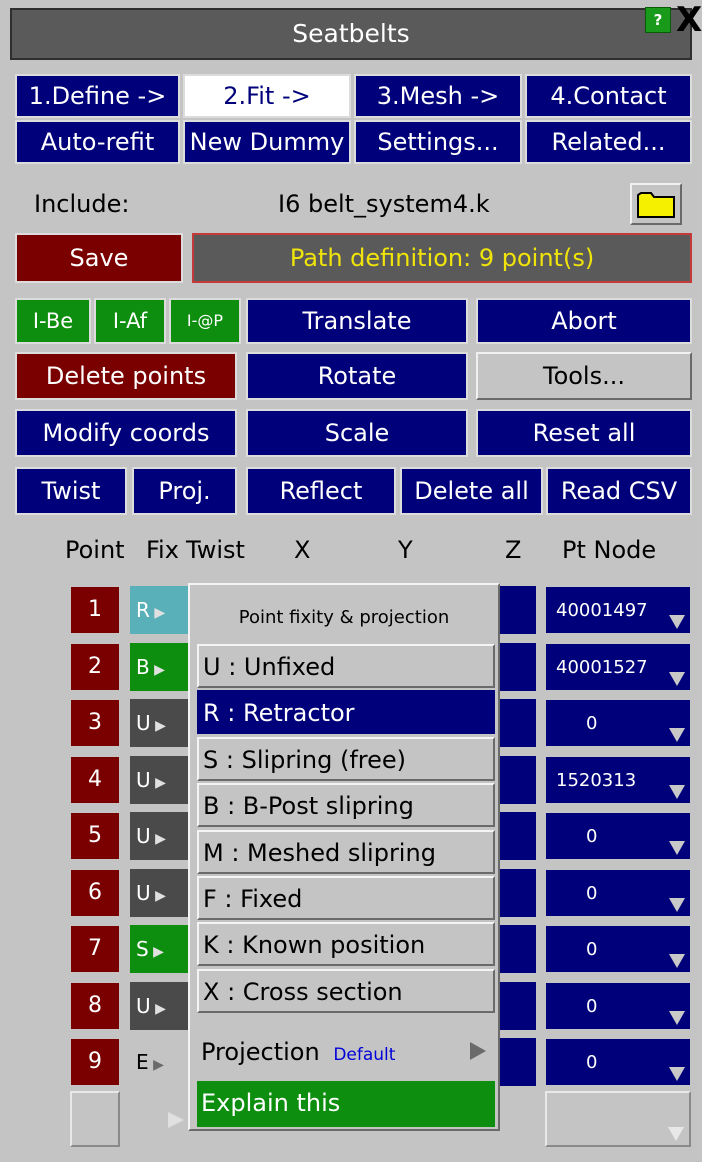 This screenshot has width=702, height=1162. Describe the element at coordinates (95, 1119) in the screenshot. I see `empty-point-cell` at that location.